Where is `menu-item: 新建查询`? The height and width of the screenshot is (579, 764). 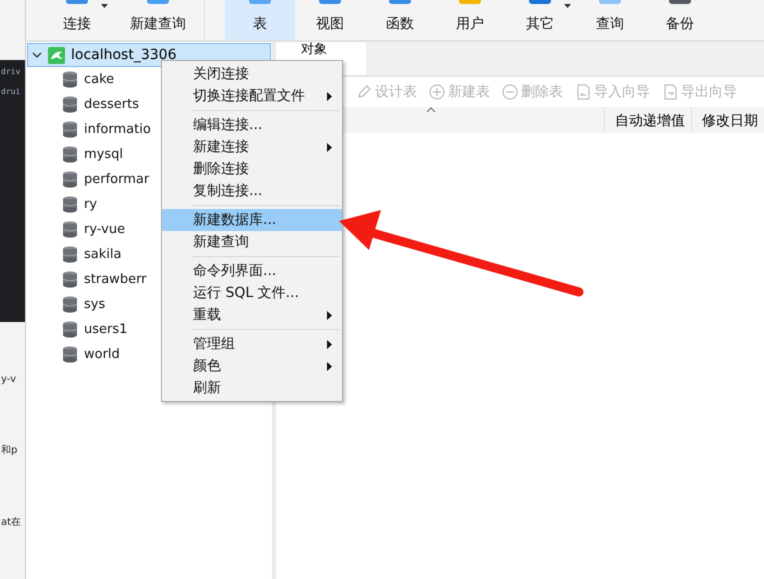
menu-item: 新建查询 is located at coordinates (252, 242).